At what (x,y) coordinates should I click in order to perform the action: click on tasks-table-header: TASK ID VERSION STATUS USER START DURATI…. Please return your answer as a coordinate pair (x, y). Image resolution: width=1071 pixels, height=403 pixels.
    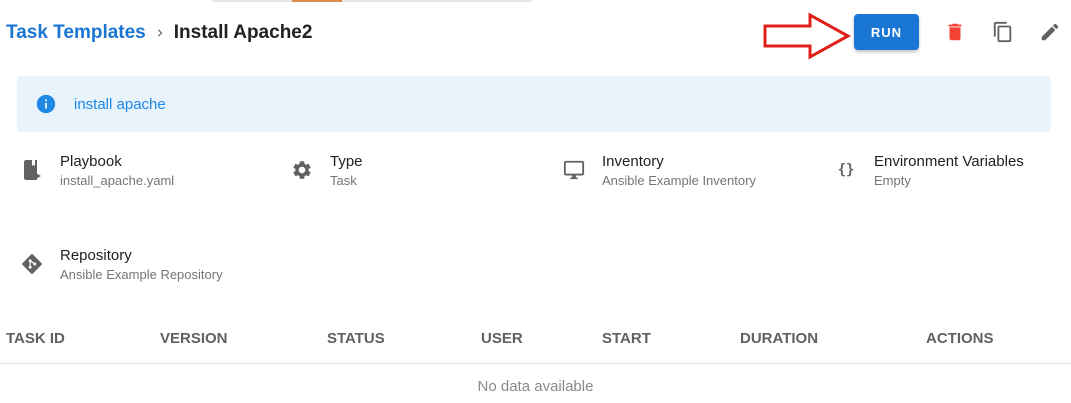
    Looking at the image, I should click on (535, 345).